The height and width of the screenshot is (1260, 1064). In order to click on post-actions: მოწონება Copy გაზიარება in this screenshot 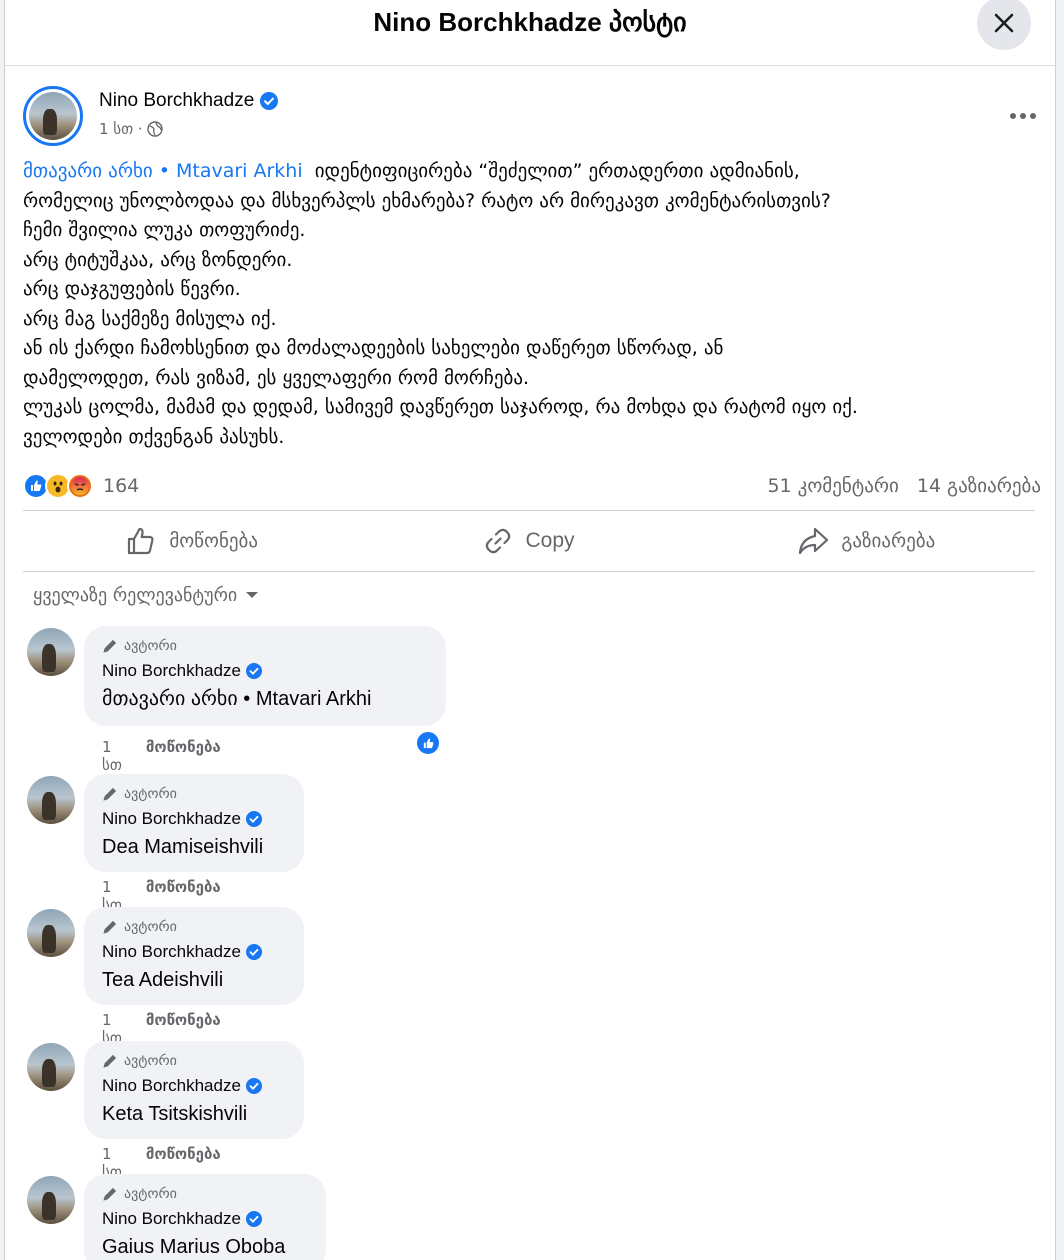, I will do `click(529, 541)`.